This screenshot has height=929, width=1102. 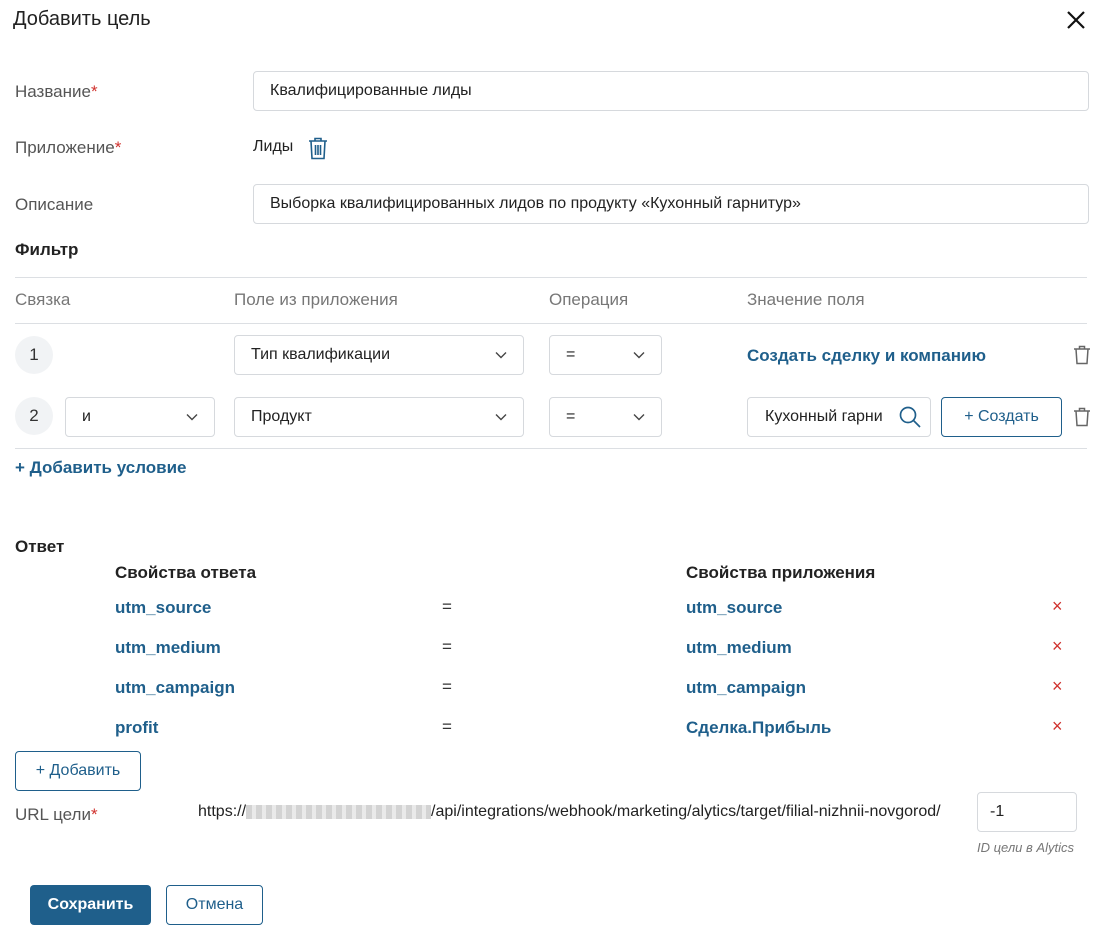 What do you see at coordinates (86, 416) in the screenshot?
I see `link-select-value: и` at bounding box center [86, 416].